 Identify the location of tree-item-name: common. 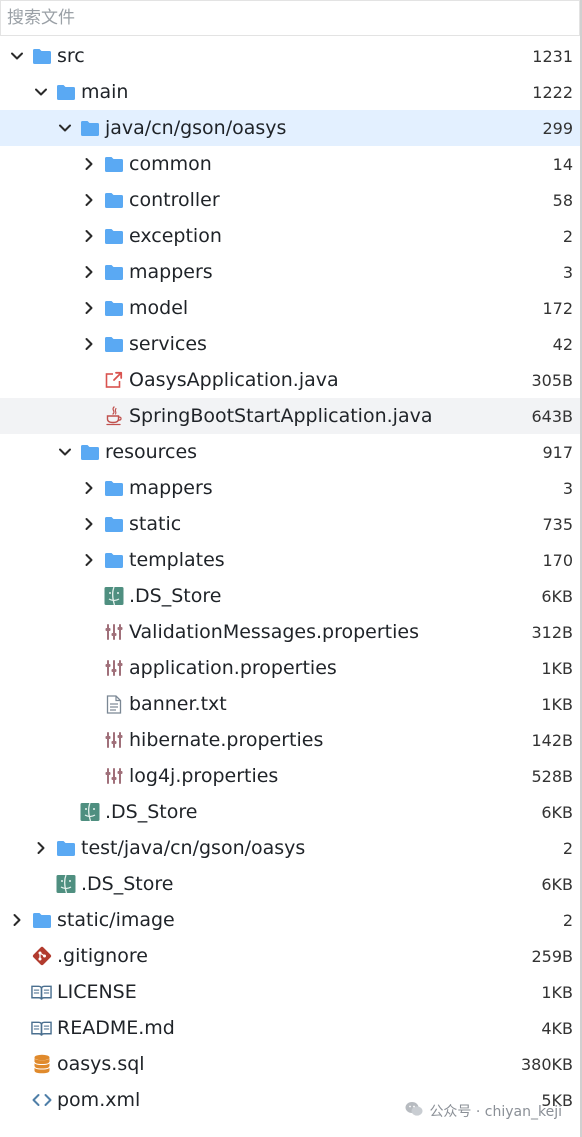
(170, 164).